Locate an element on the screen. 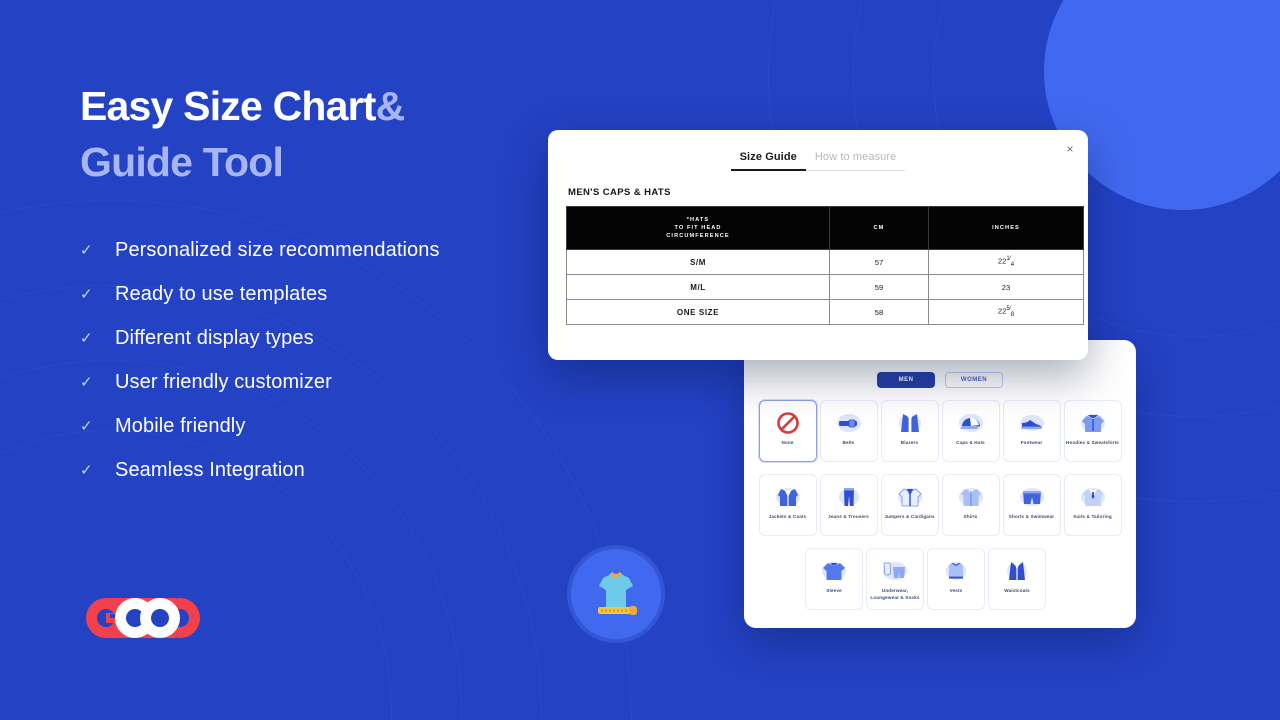  cell-inches: 225⁄8 is located at coordinates (1006, 312).